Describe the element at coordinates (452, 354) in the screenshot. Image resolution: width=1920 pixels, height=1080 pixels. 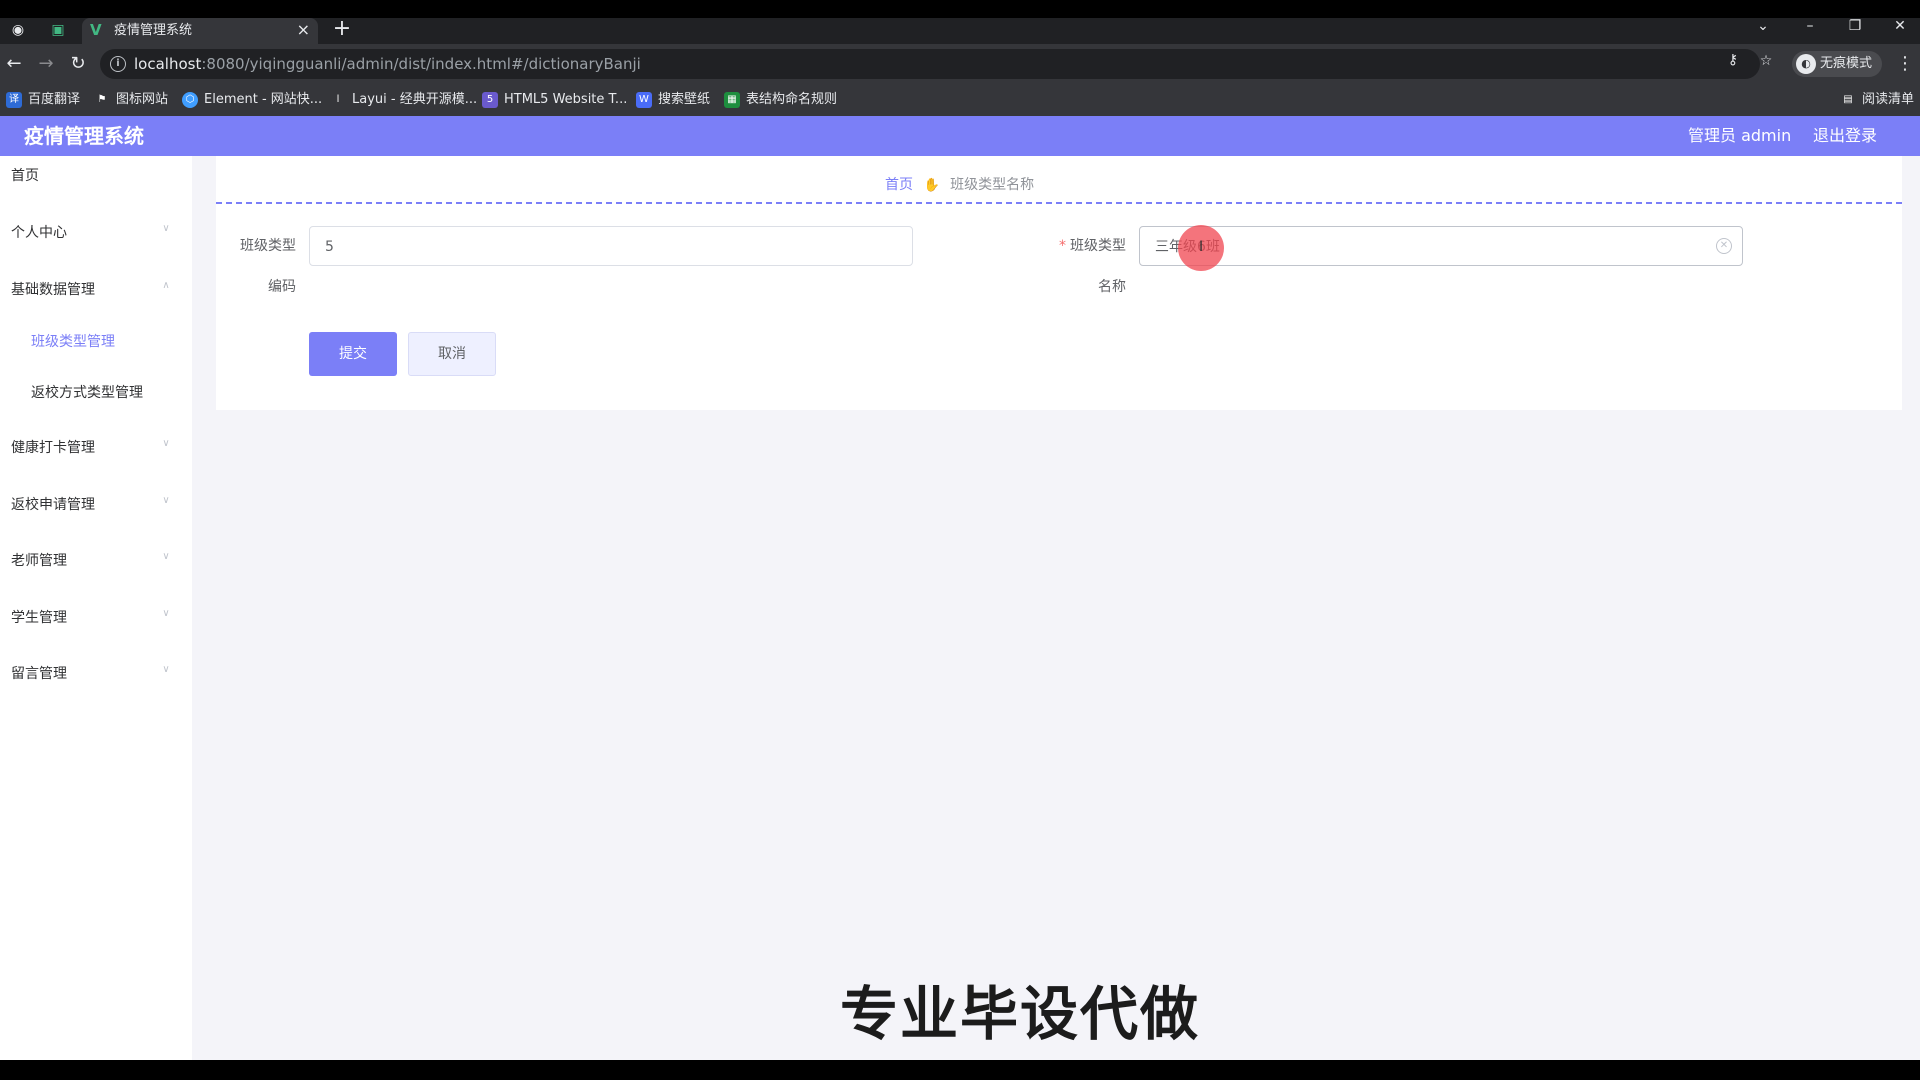
I see `cancel-button: 取消` at that location.